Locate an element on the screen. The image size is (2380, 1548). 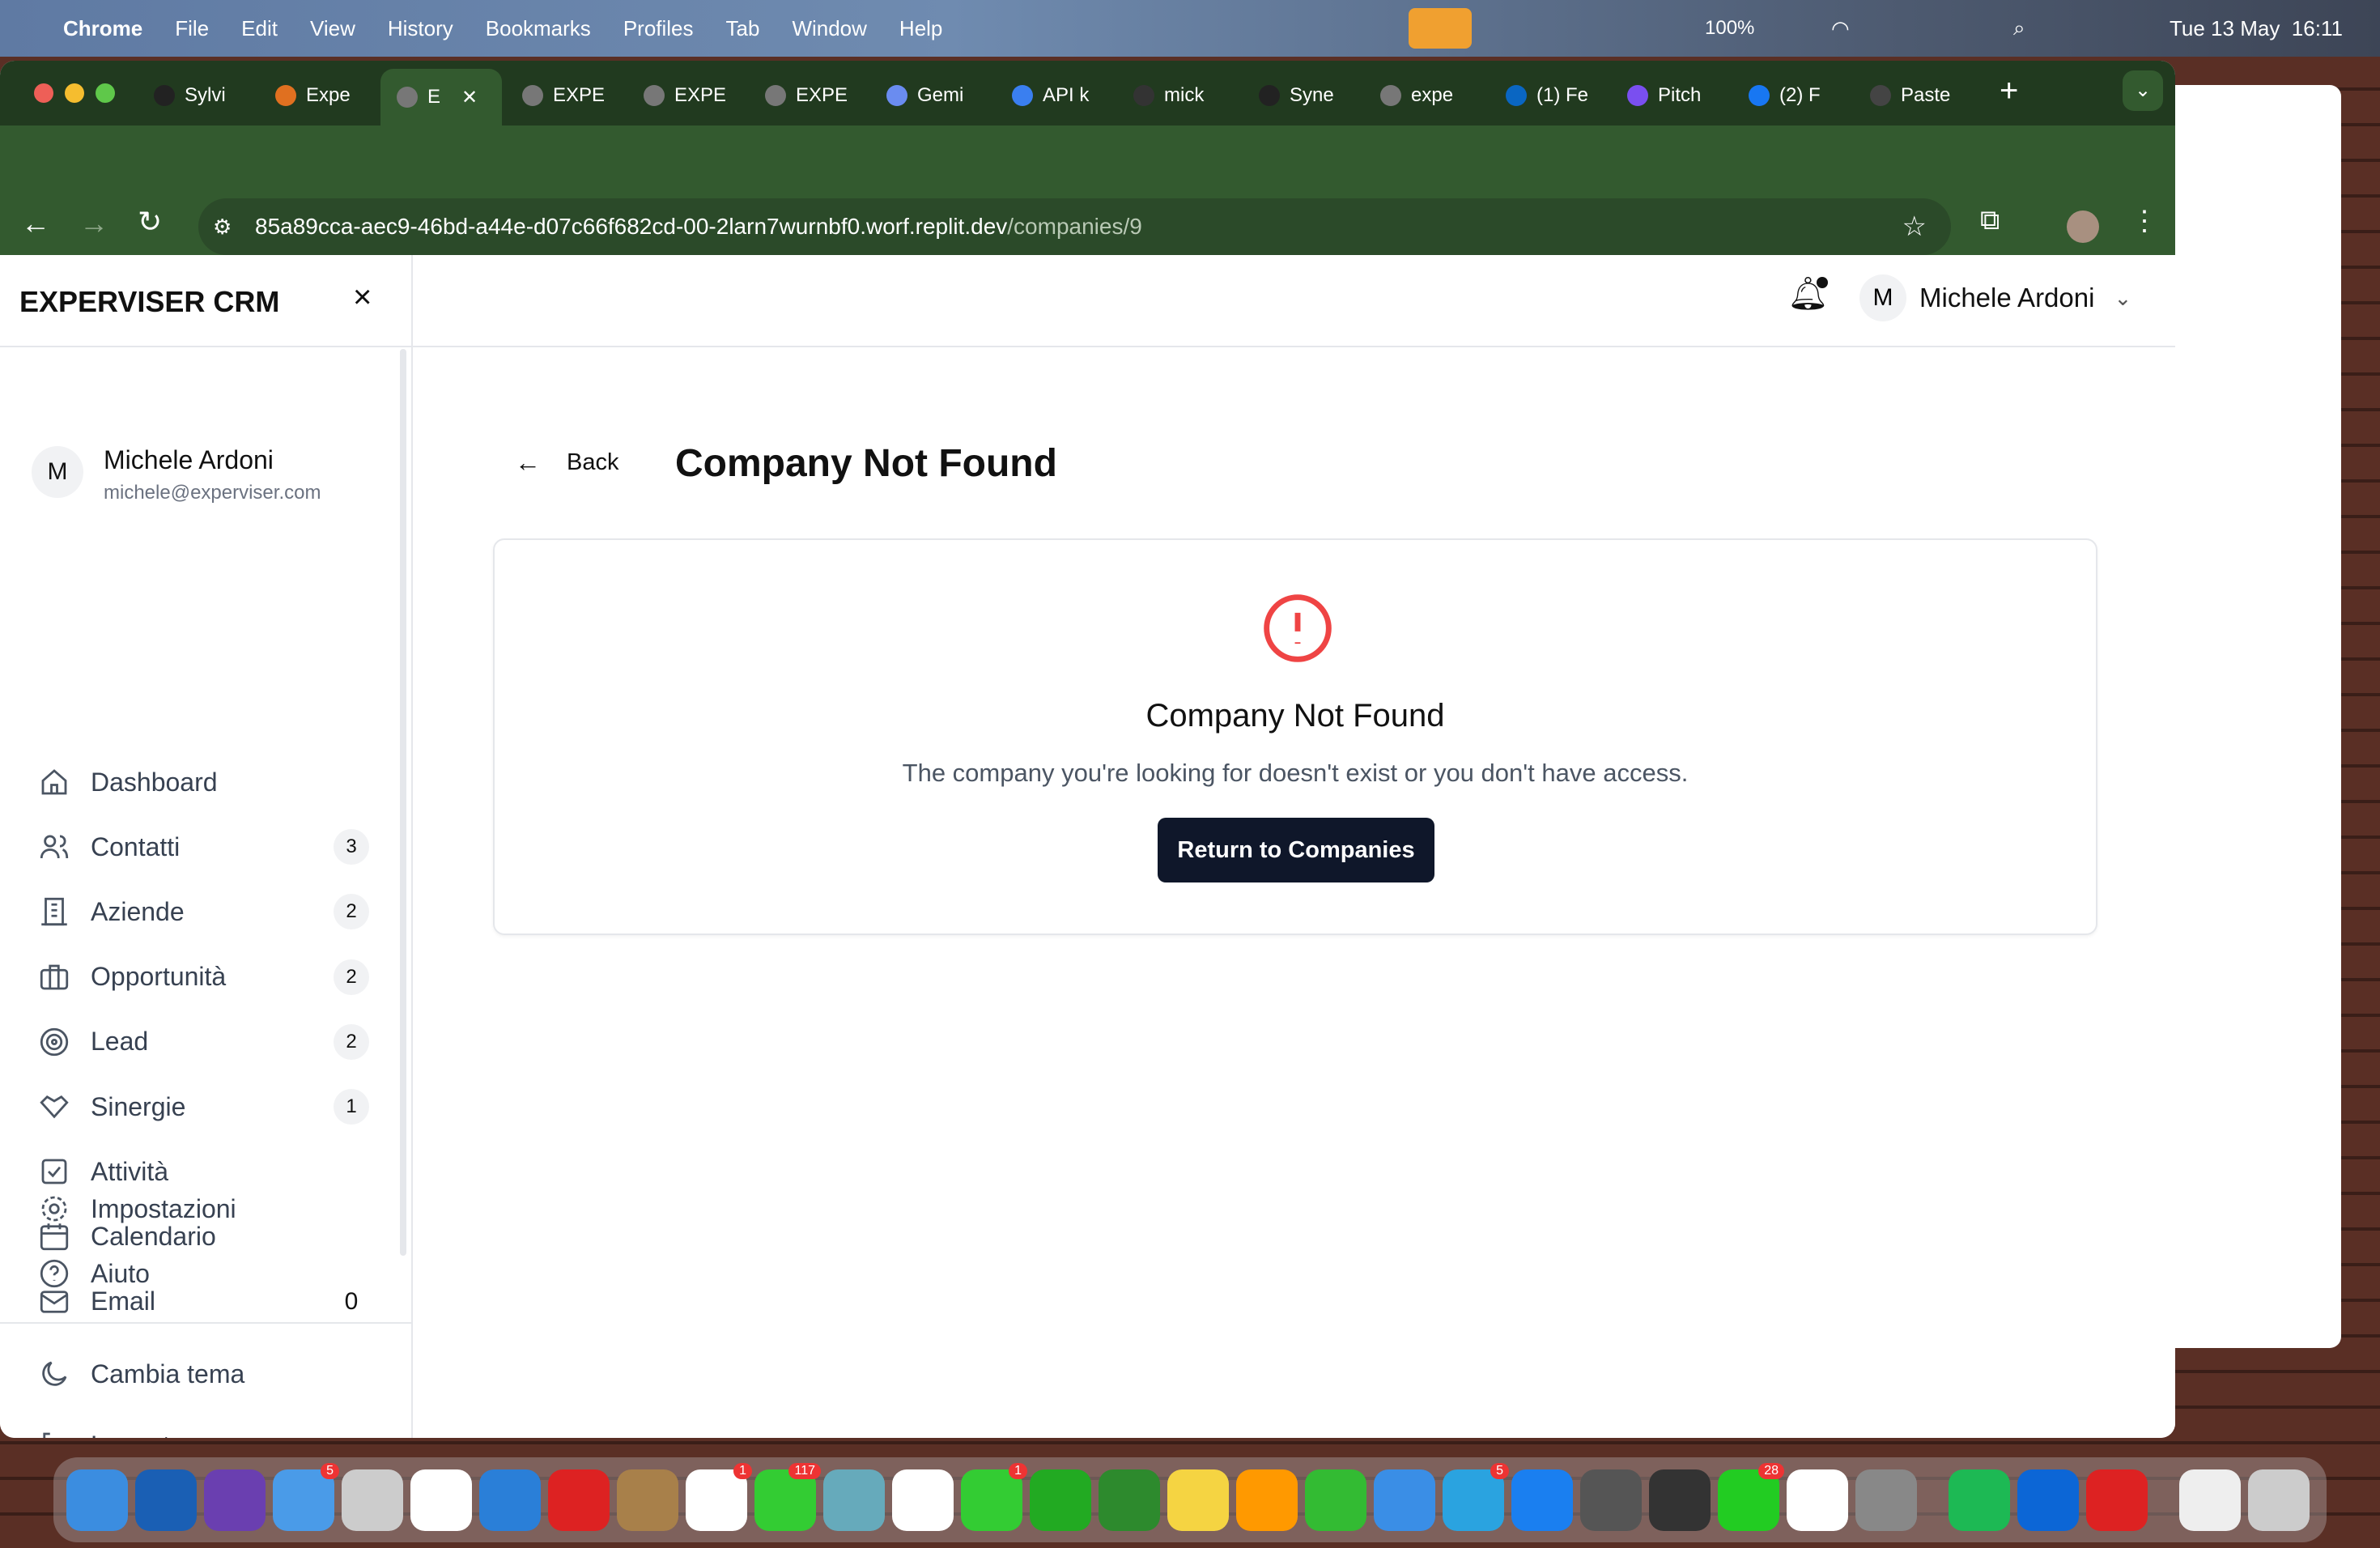
browser-tab: Syne is located at coordinates (1312, 96).